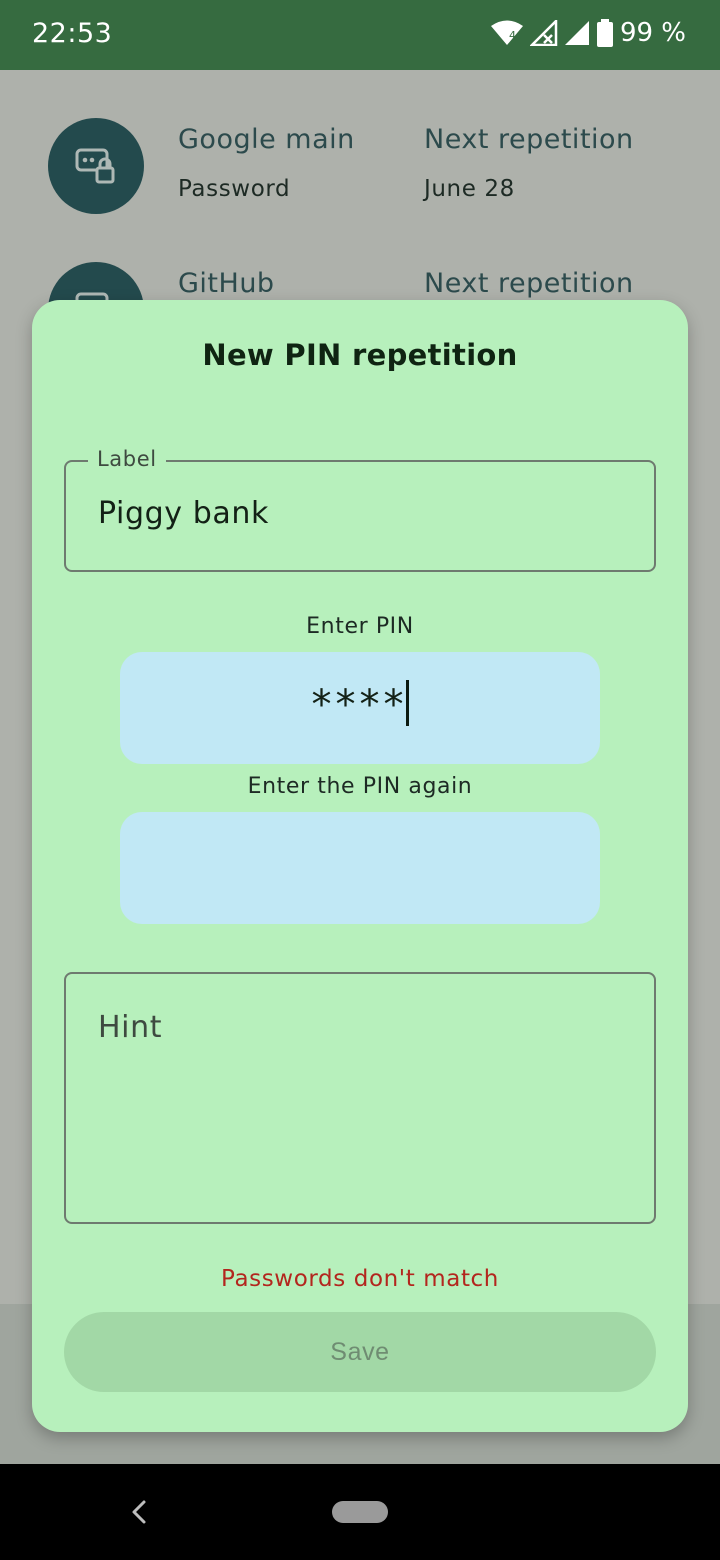  I want to click on dialog-title: New PIN repetition, so click(360, 355).